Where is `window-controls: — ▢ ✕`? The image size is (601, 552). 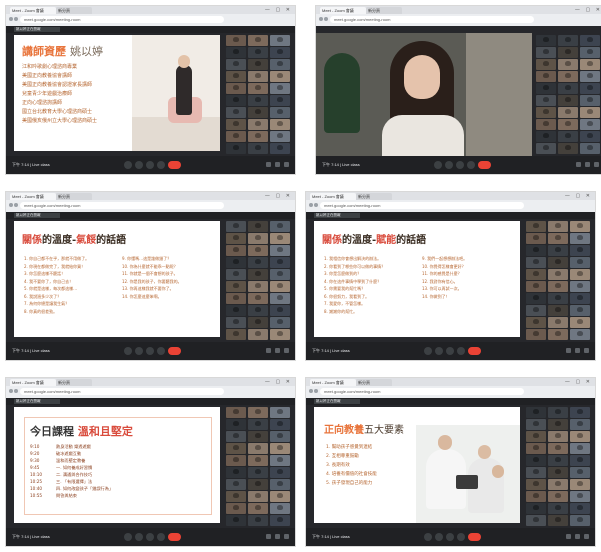 window-controls: — ▢ ✕ is located at coordinates (278, 382).